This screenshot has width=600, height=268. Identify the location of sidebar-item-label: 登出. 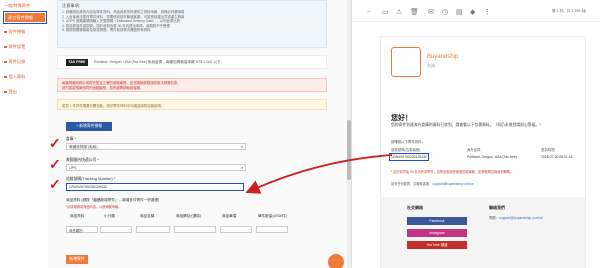
(12, 91).